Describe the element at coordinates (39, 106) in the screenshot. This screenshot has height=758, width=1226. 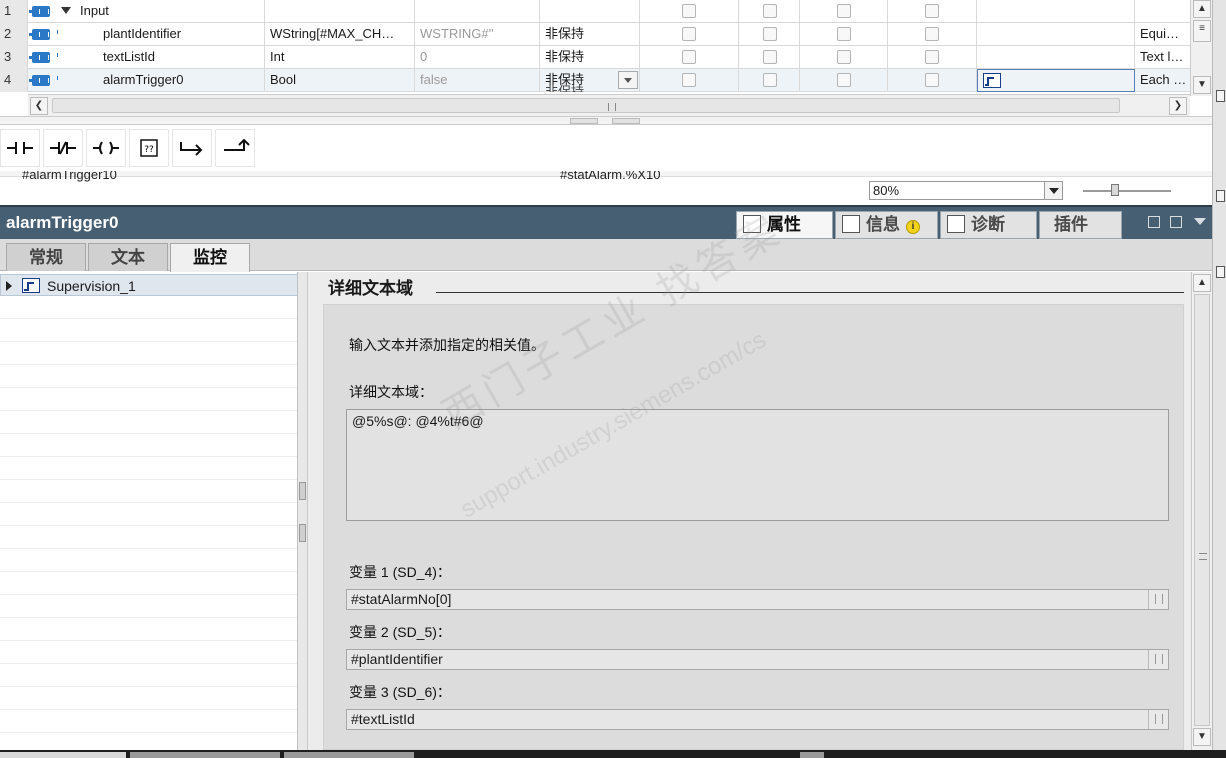
I see `scroll-left-button: ❮` at that location.